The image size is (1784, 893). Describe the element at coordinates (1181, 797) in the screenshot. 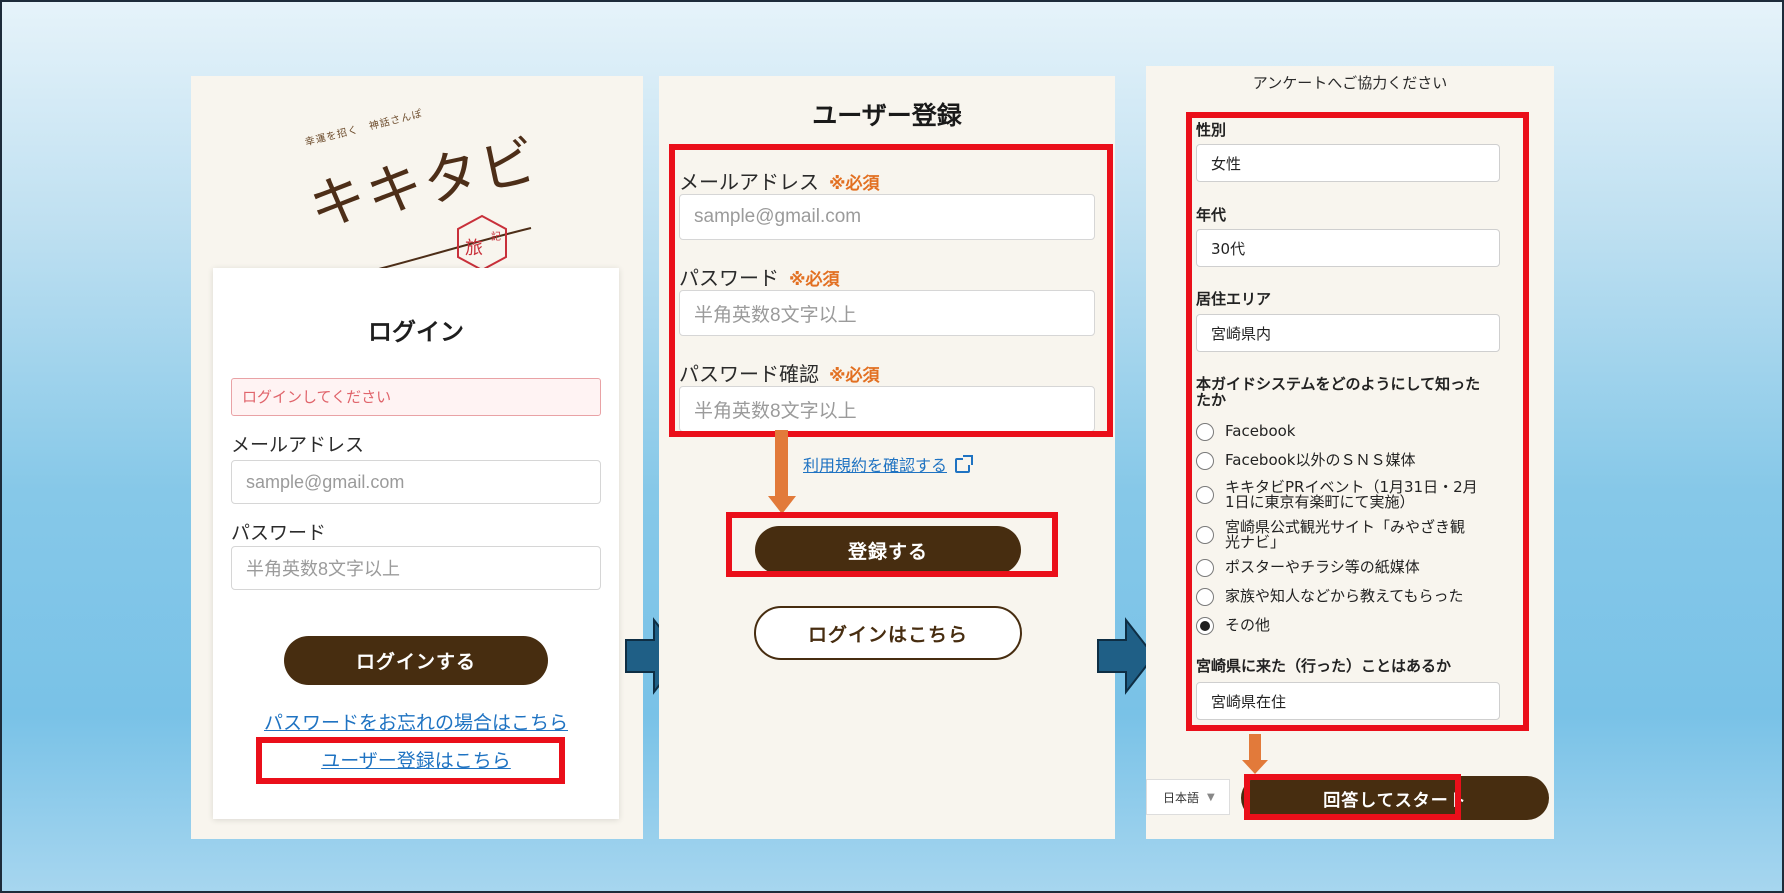

I see `language-label: 日本語` at that location.